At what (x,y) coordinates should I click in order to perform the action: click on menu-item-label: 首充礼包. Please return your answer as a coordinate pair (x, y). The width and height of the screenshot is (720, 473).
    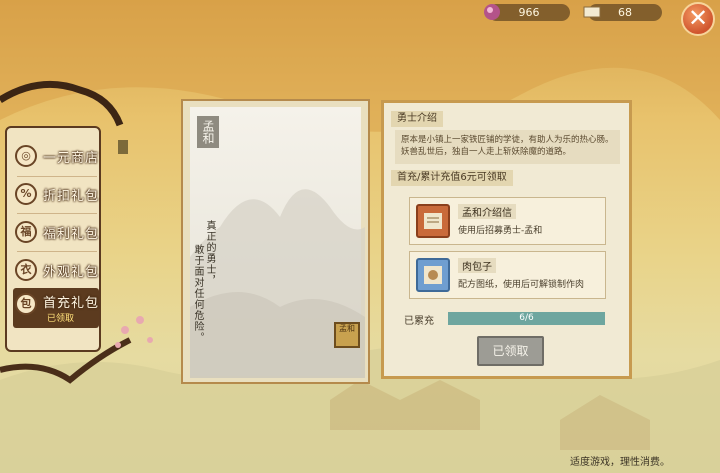
    Looking at the image, I should click on (71, 303).